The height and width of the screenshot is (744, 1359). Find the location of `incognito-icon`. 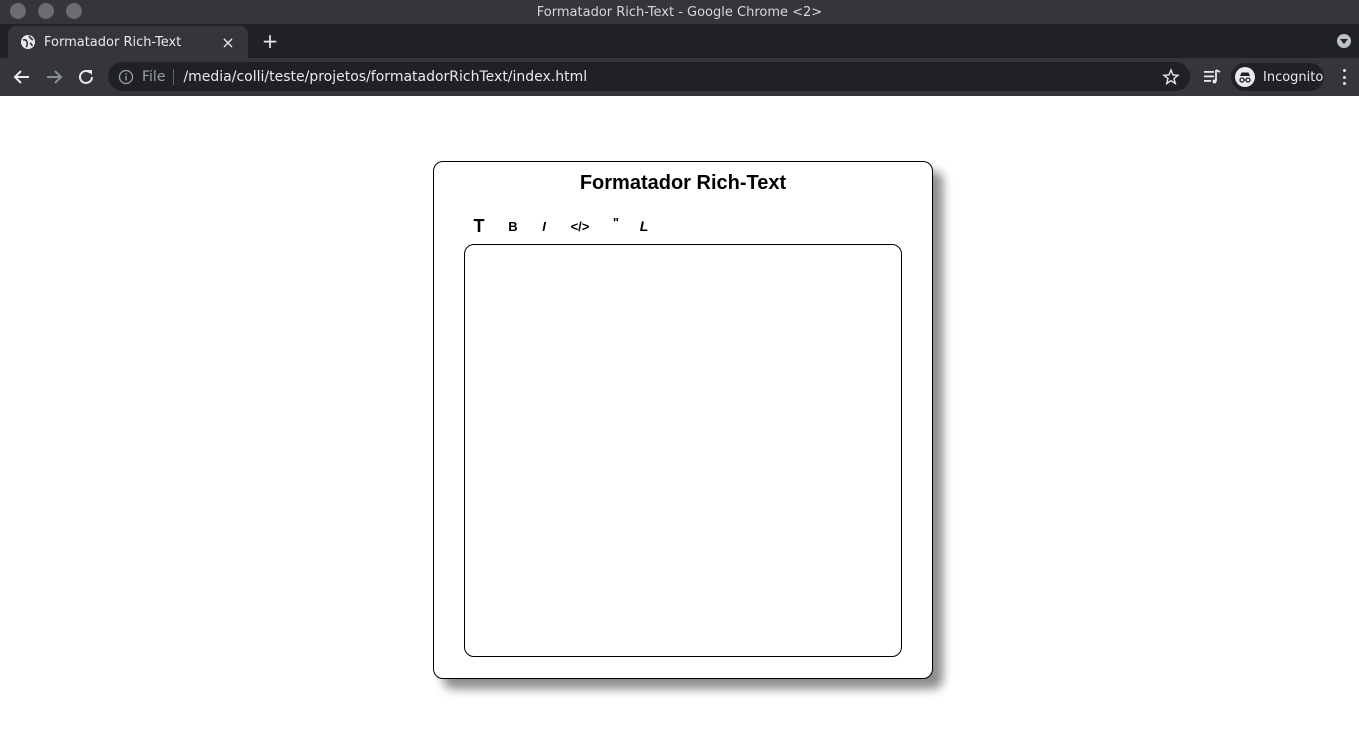

incognito-icon is located at coordinates (1245, 77).